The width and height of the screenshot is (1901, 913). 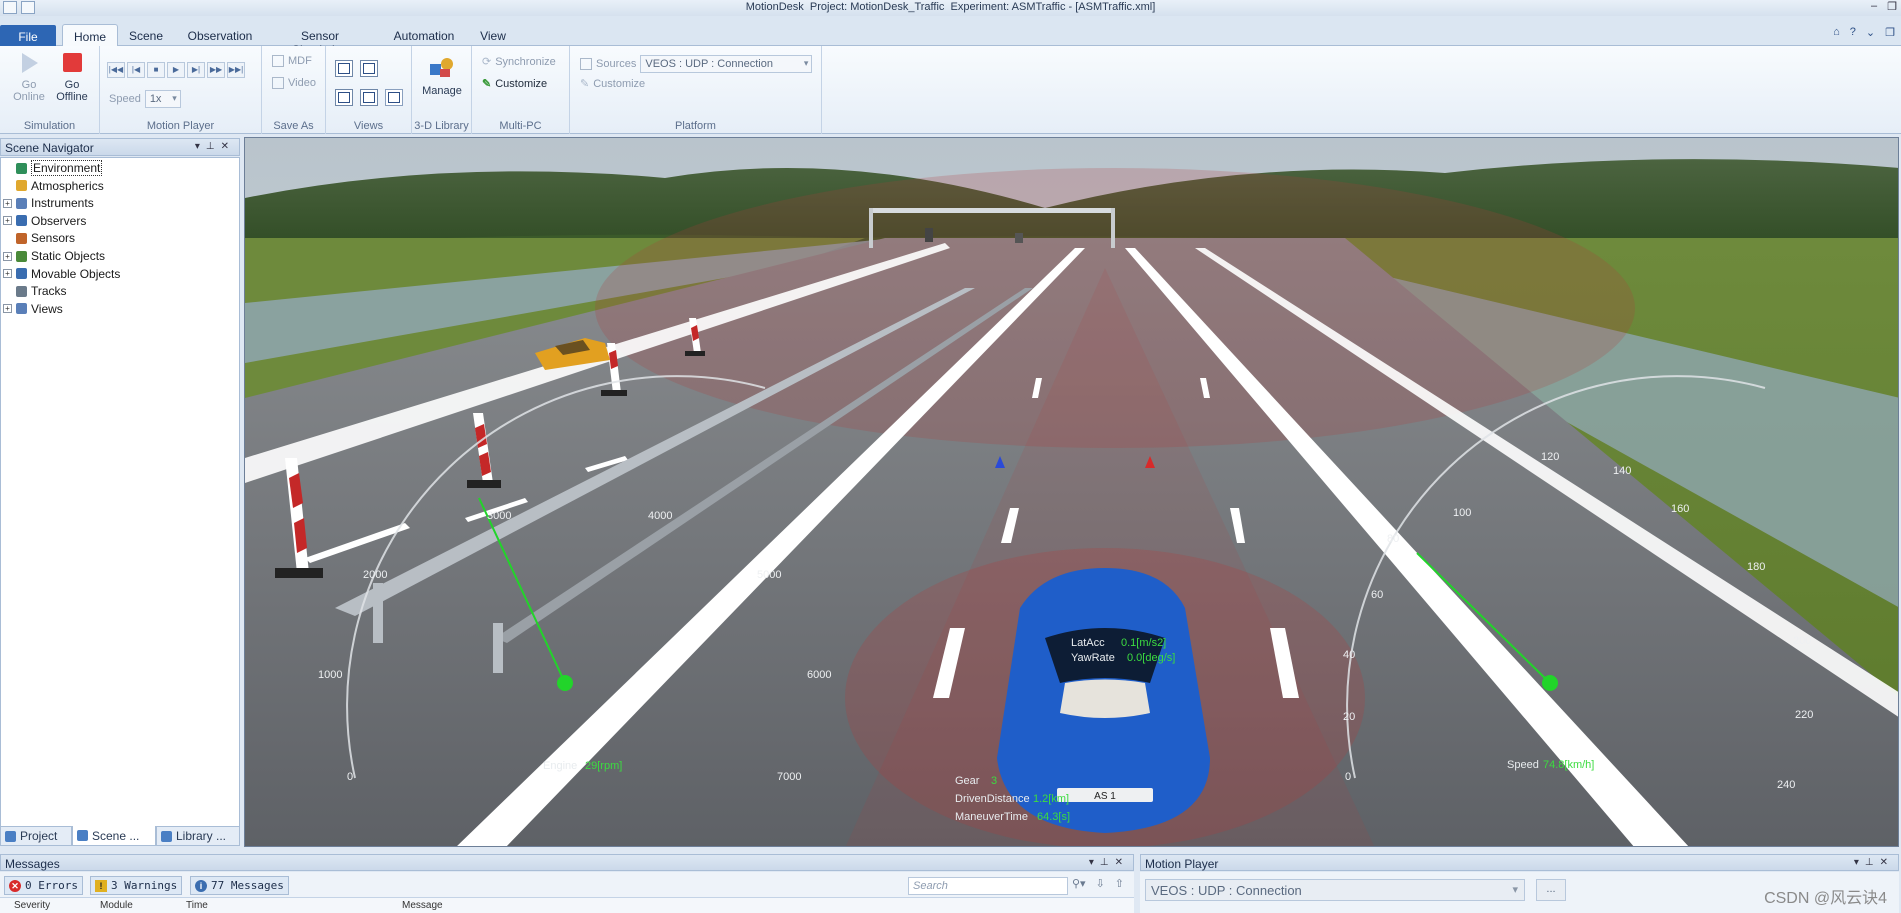 I want to click on single-view-icon, so click(x=344, y=68).